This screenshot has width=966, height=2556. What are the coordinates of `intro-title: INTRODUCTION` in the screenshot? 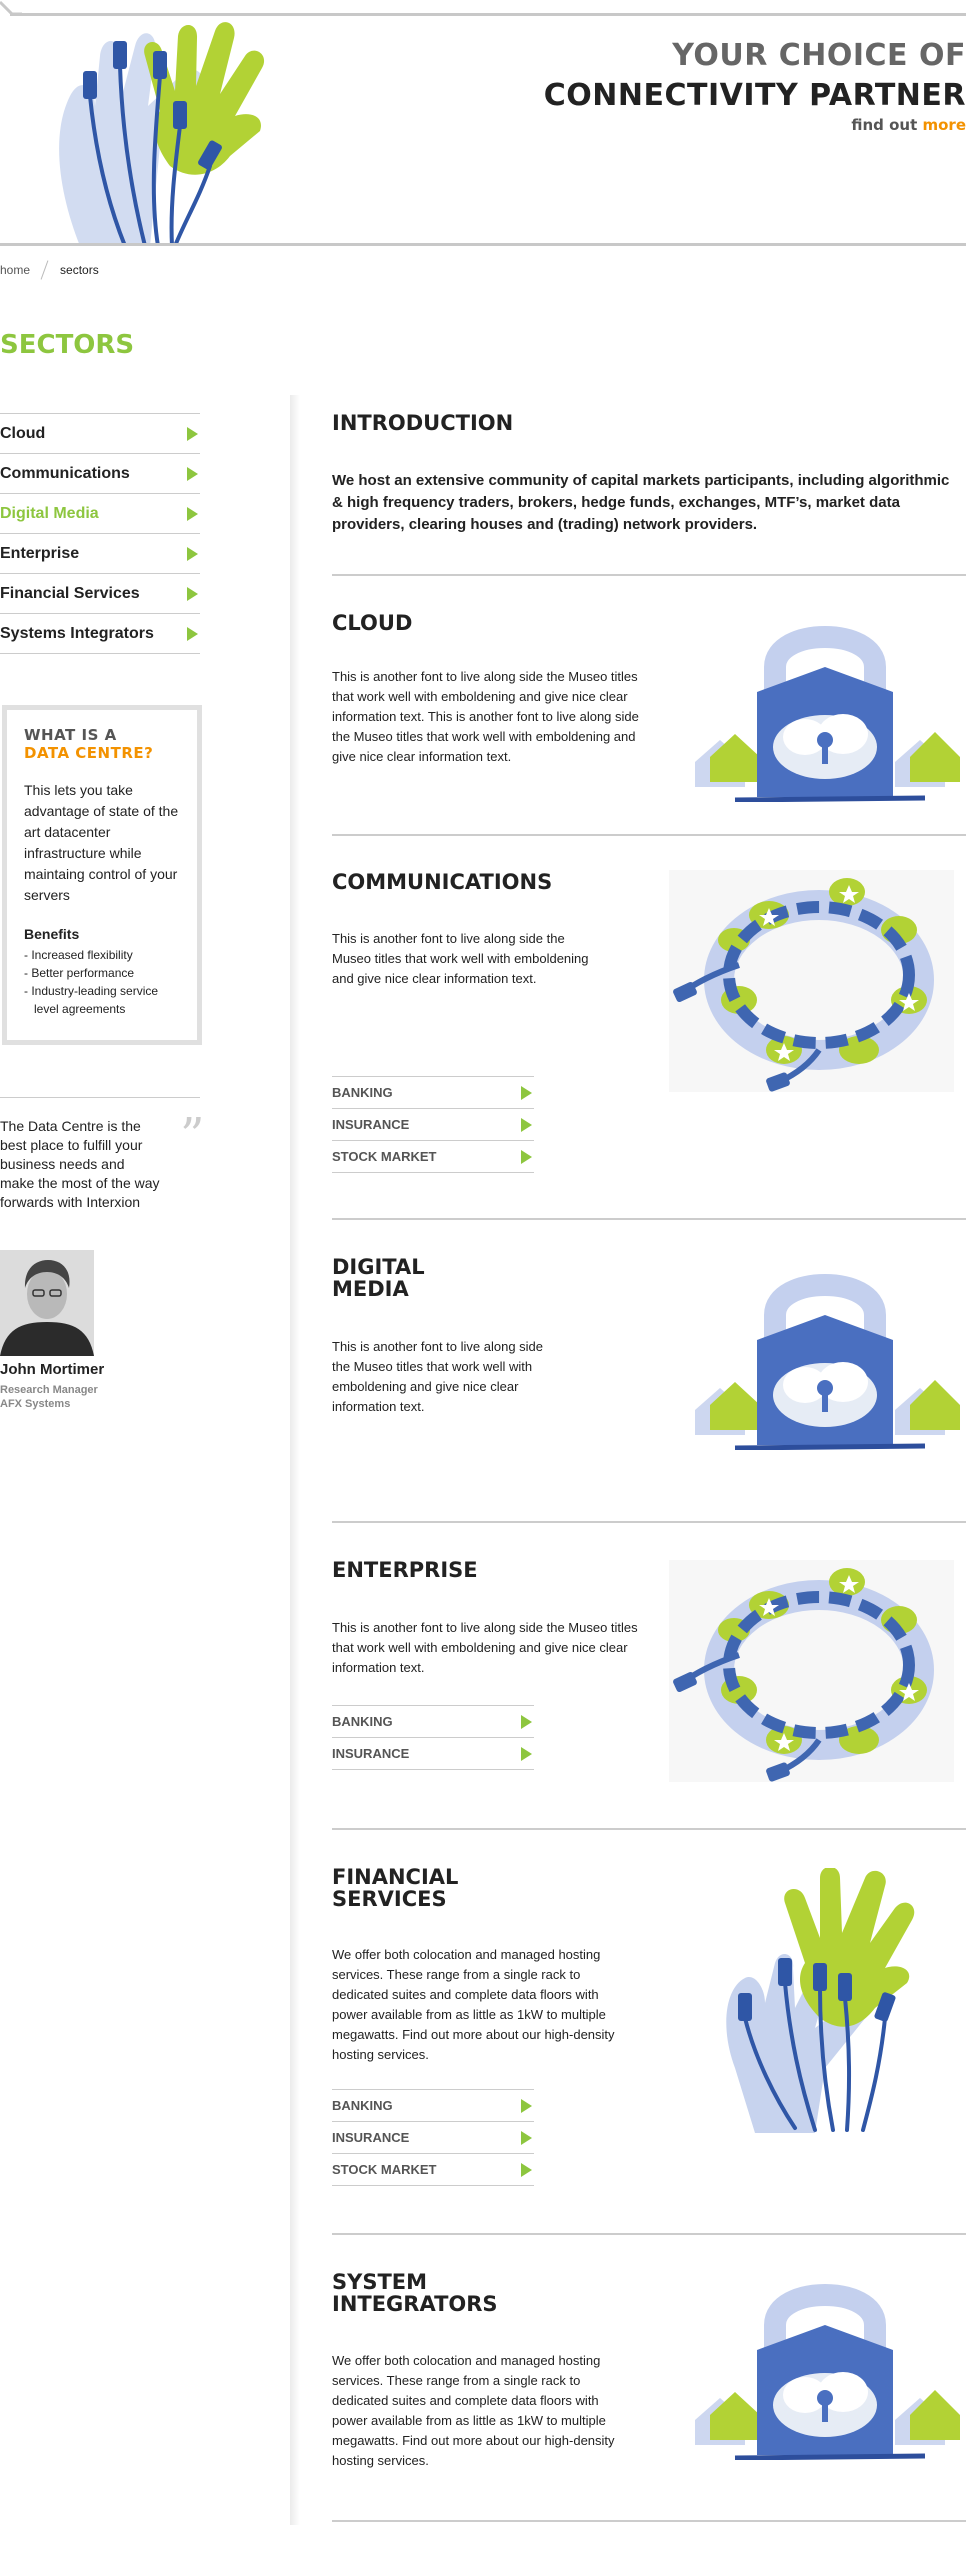 It's located at (423, 423).